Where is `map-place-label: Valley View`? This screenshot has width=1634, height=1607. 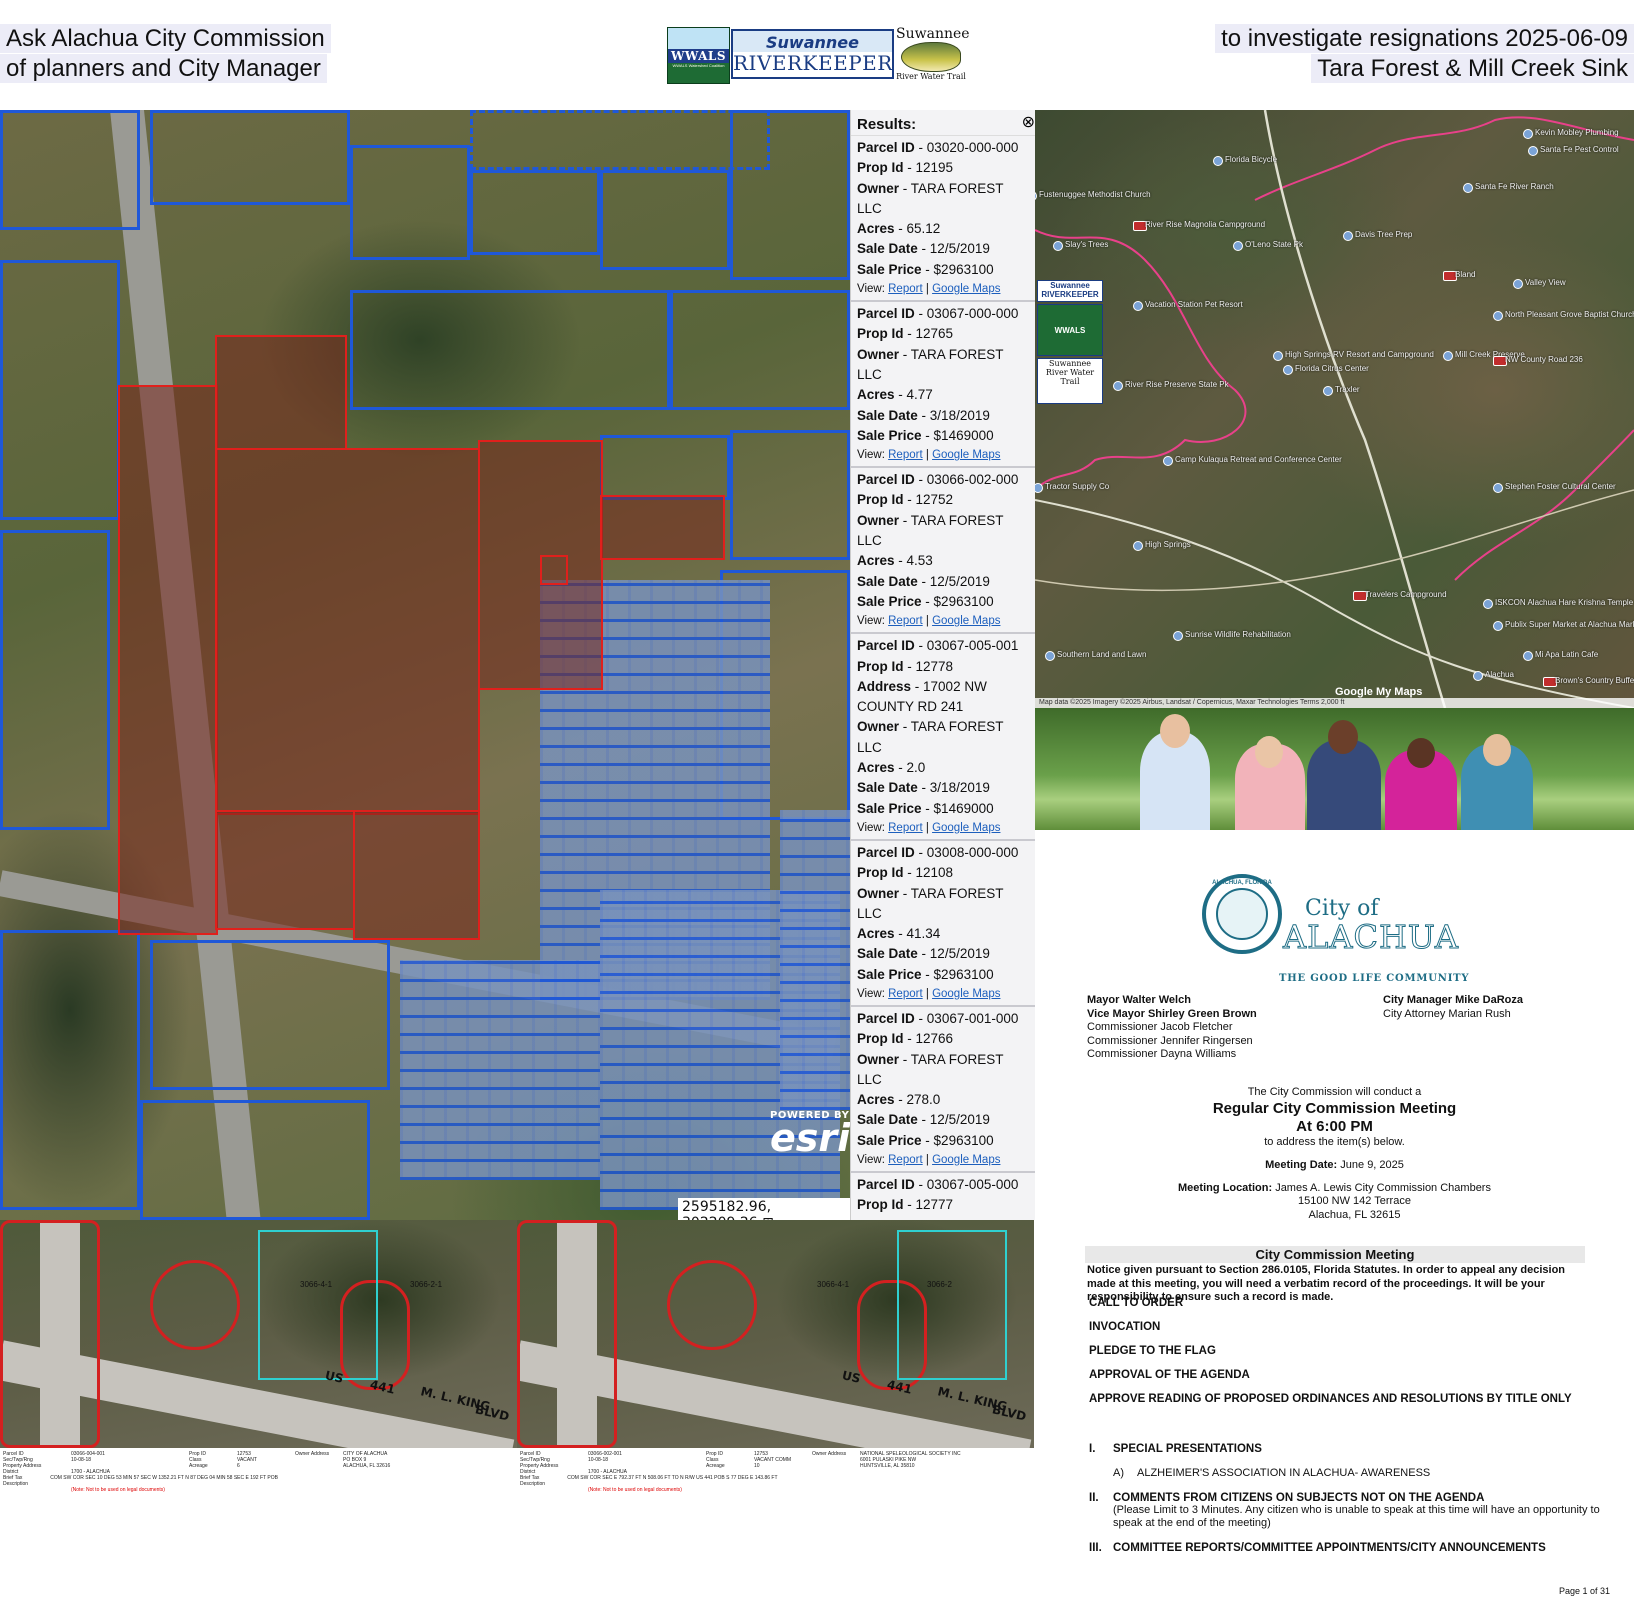 map-place-label: Valley View is located at coordinates (1545, 282).